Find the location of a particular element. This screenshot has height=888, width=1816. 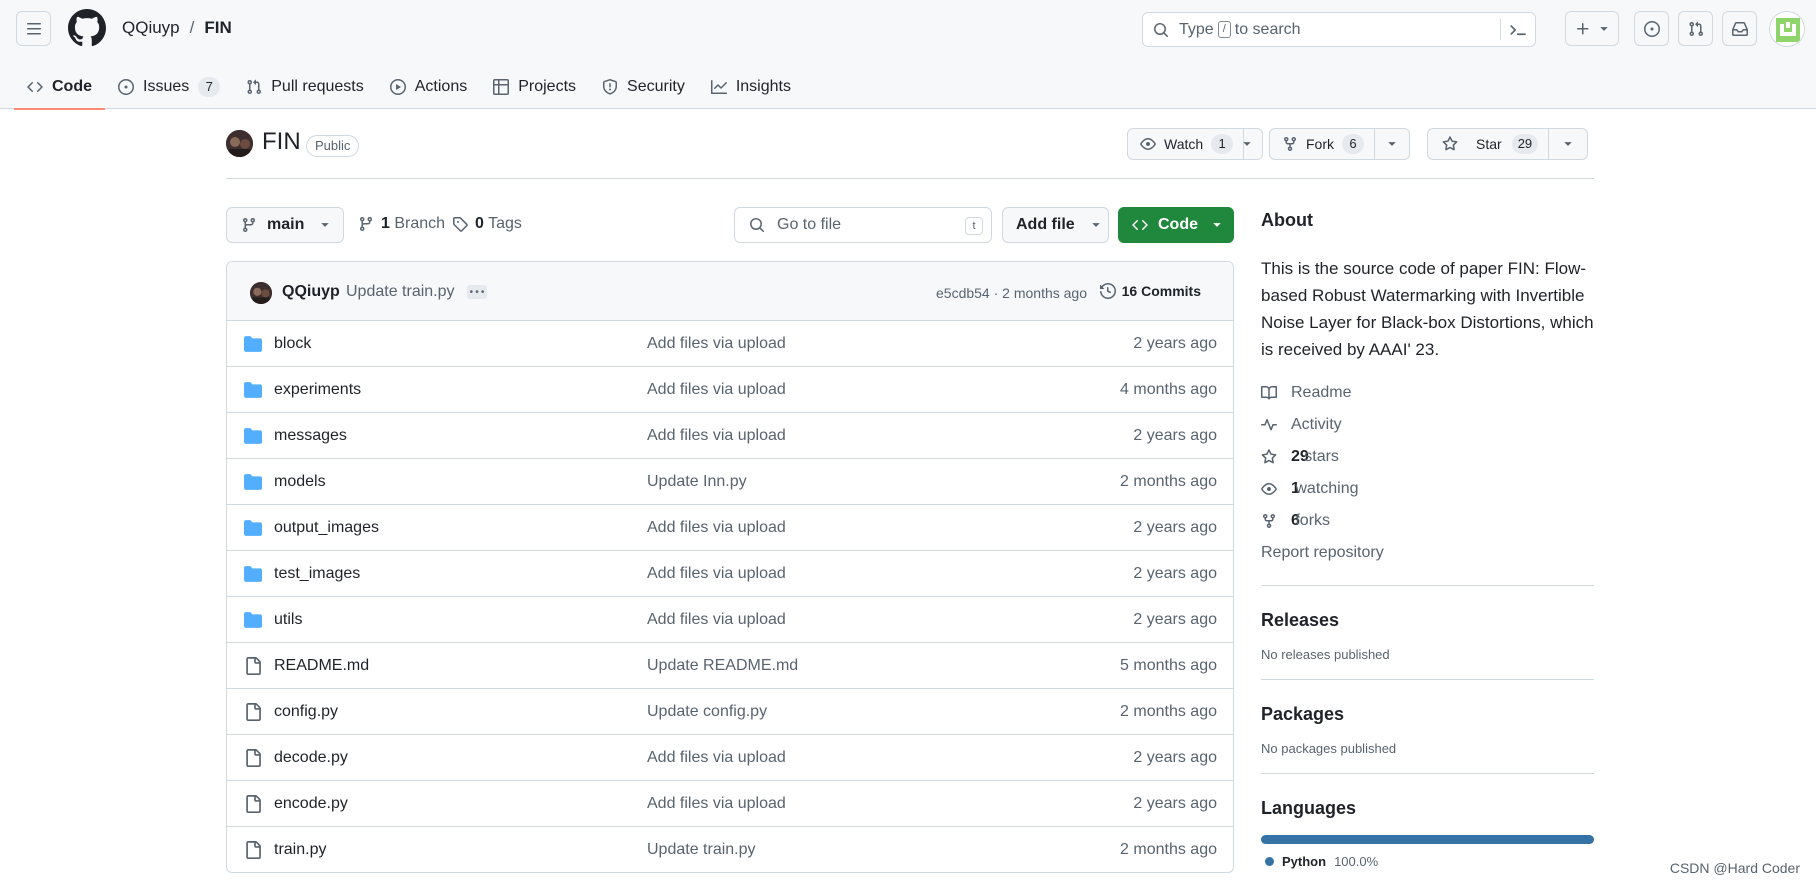

create-new-button is located at coordinates (1592, 28).